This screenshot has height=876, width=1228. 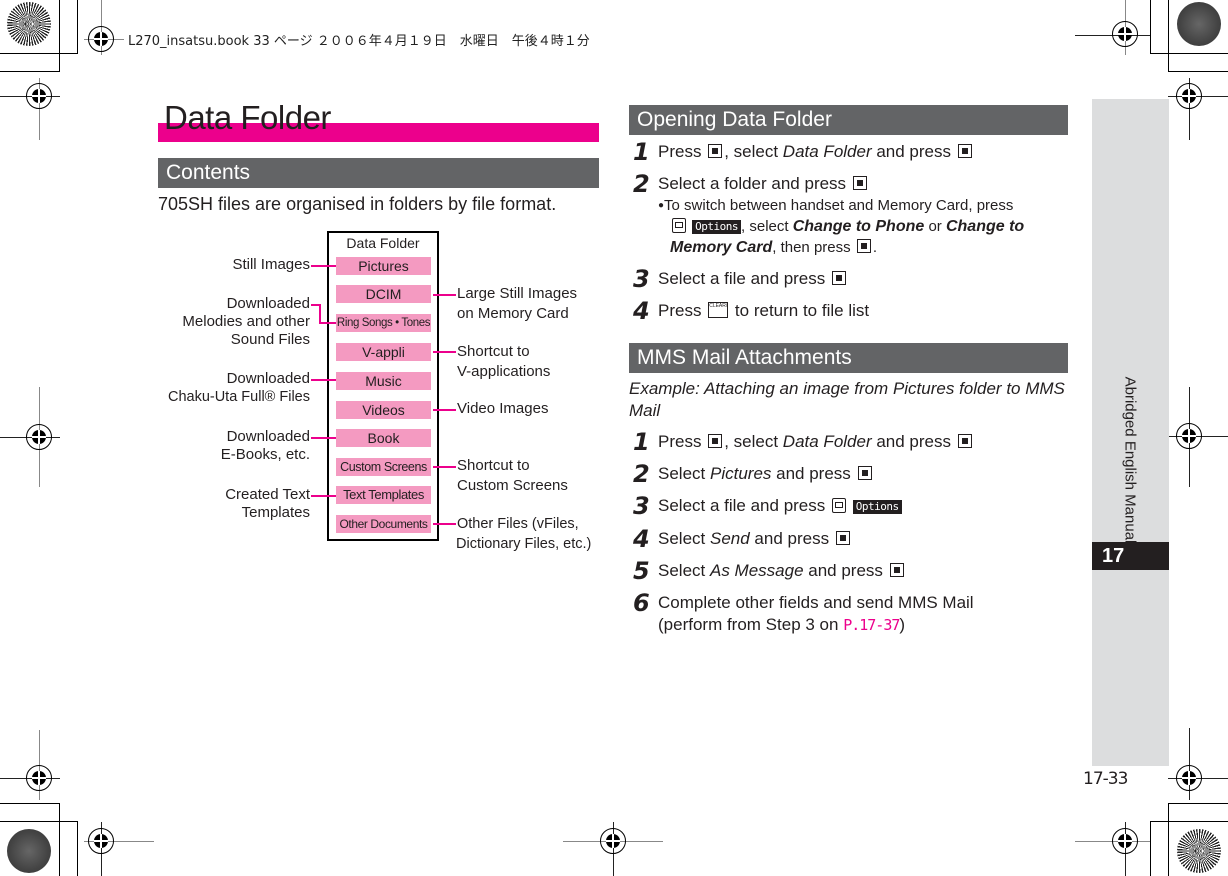 I want to click on section-heading-text: Contents, so click(x=208, y=172).